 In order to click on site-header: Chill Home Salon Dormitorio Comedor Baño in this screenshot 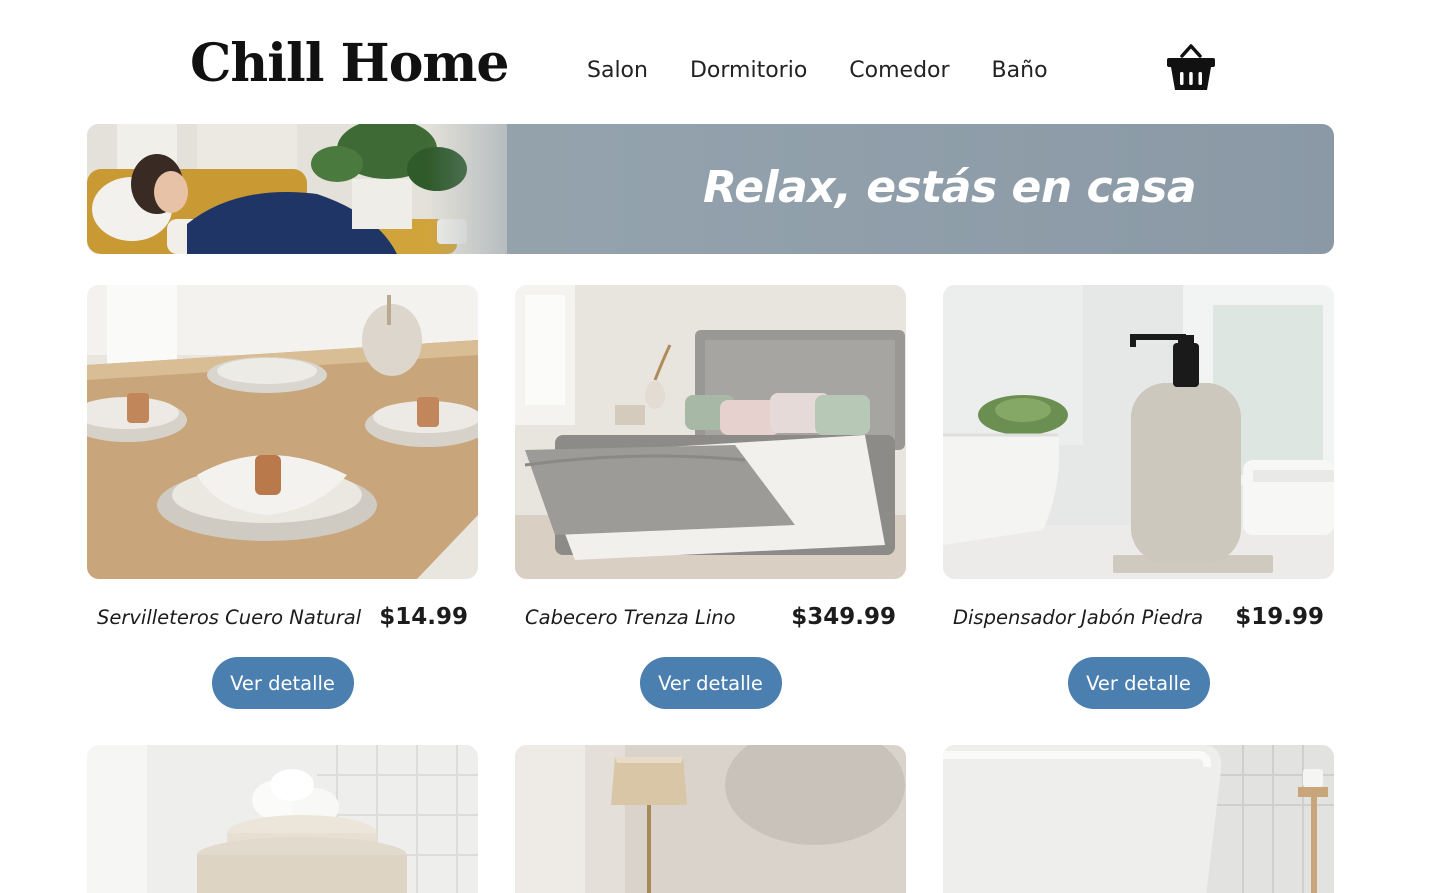, I will do `click(722, 62)`.